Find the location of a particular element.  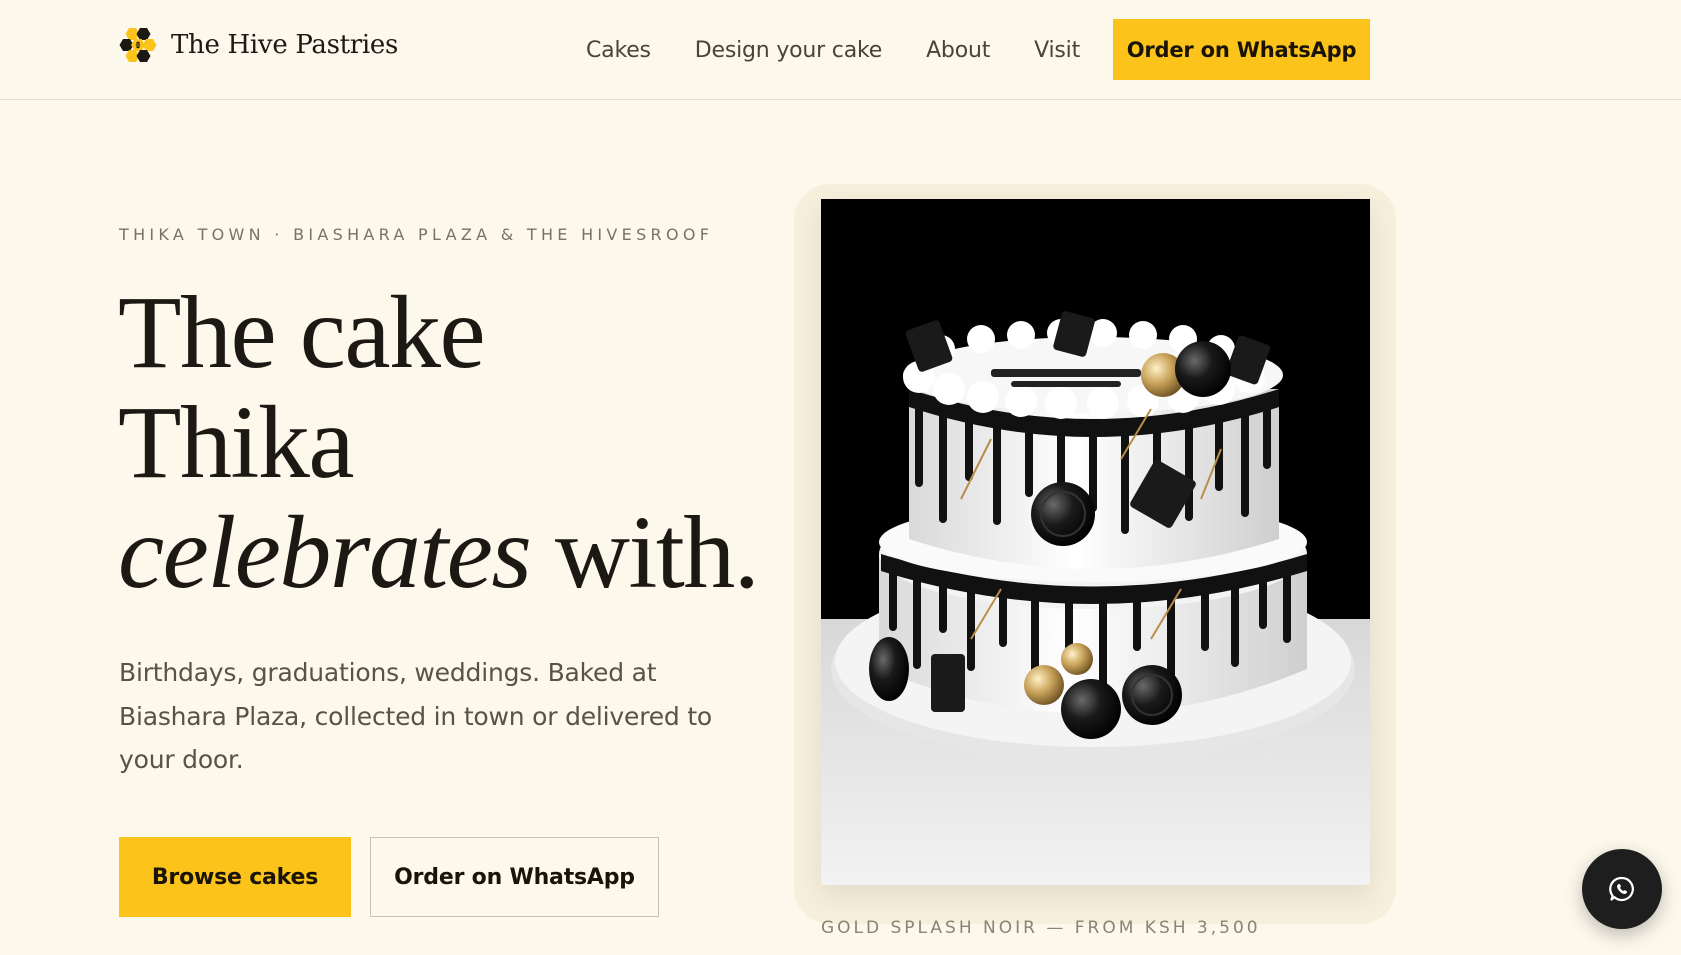

hero-title-line-3-rest: with. is located at coordinates (645, 552).